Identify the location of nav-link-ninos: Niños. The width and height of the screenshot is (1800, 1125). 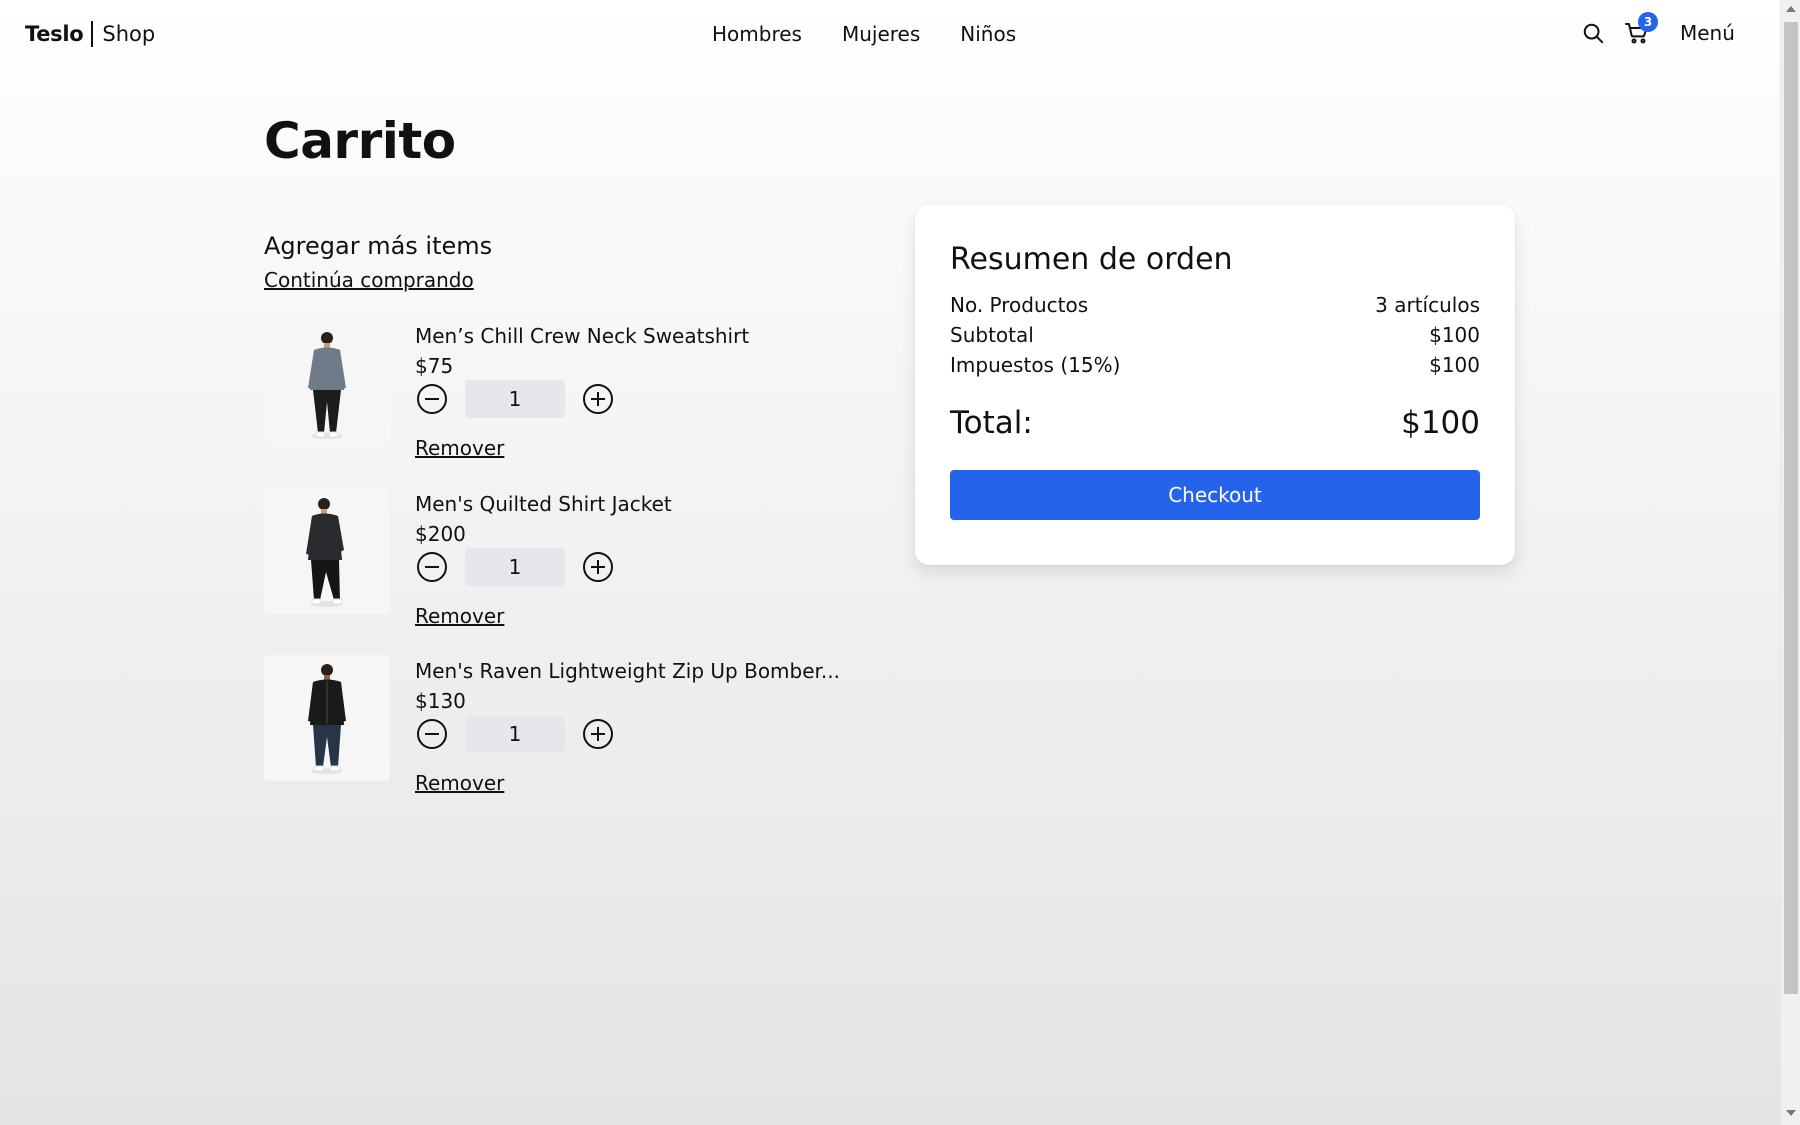
(988, 34).